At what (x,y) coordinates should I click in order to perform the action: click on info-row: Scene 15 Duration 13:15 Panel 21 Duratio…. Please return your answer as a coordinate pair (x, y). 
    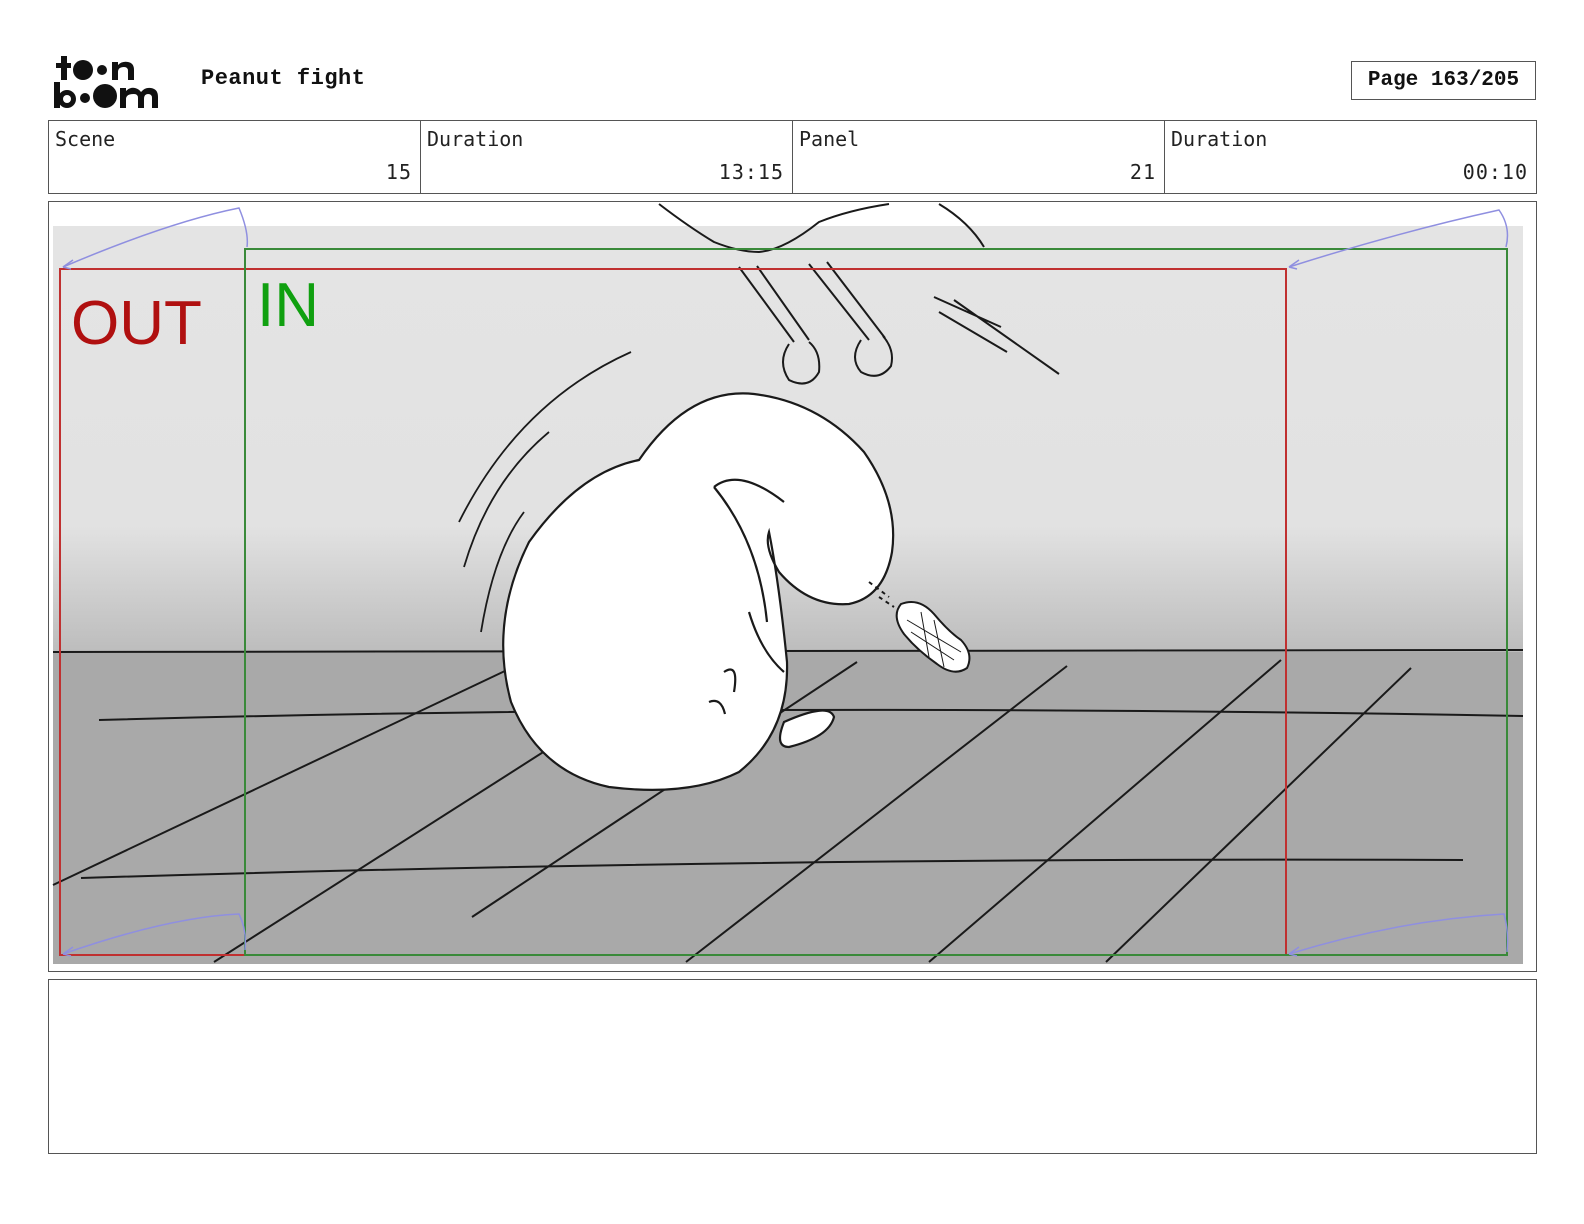
    Looking at the image, I should click on (792, 157).